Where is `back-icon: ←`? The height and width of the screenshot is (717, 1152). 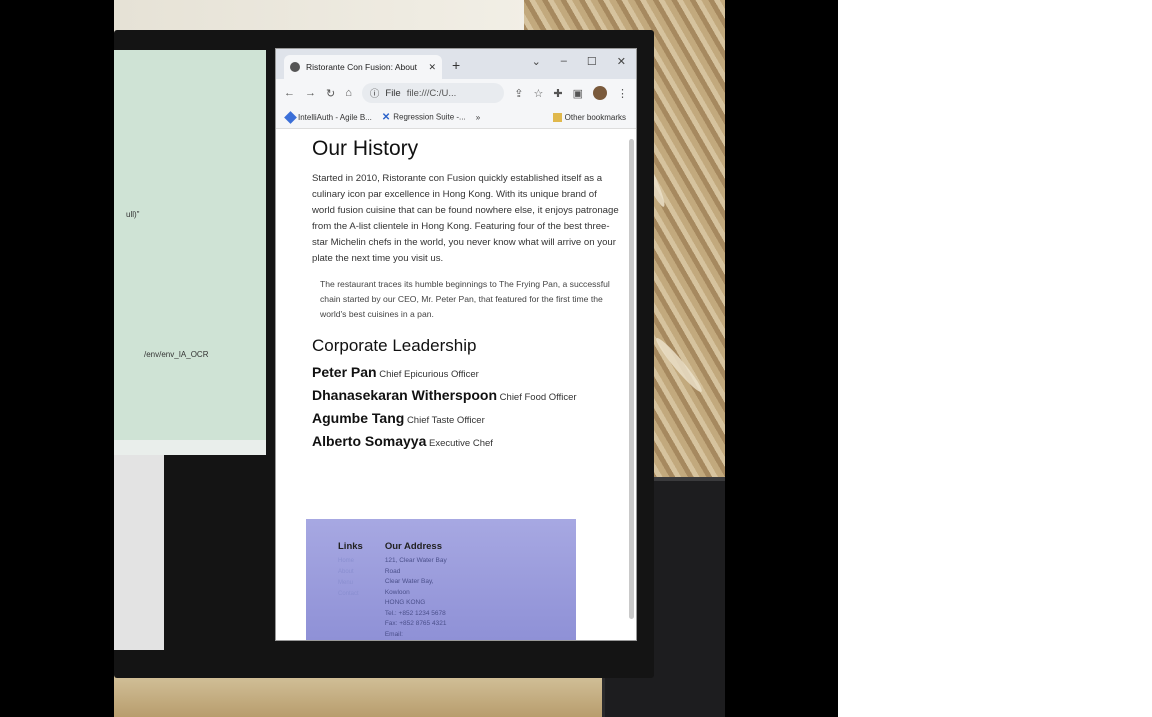 back-icon: ← is located at coordinates (289, 93).